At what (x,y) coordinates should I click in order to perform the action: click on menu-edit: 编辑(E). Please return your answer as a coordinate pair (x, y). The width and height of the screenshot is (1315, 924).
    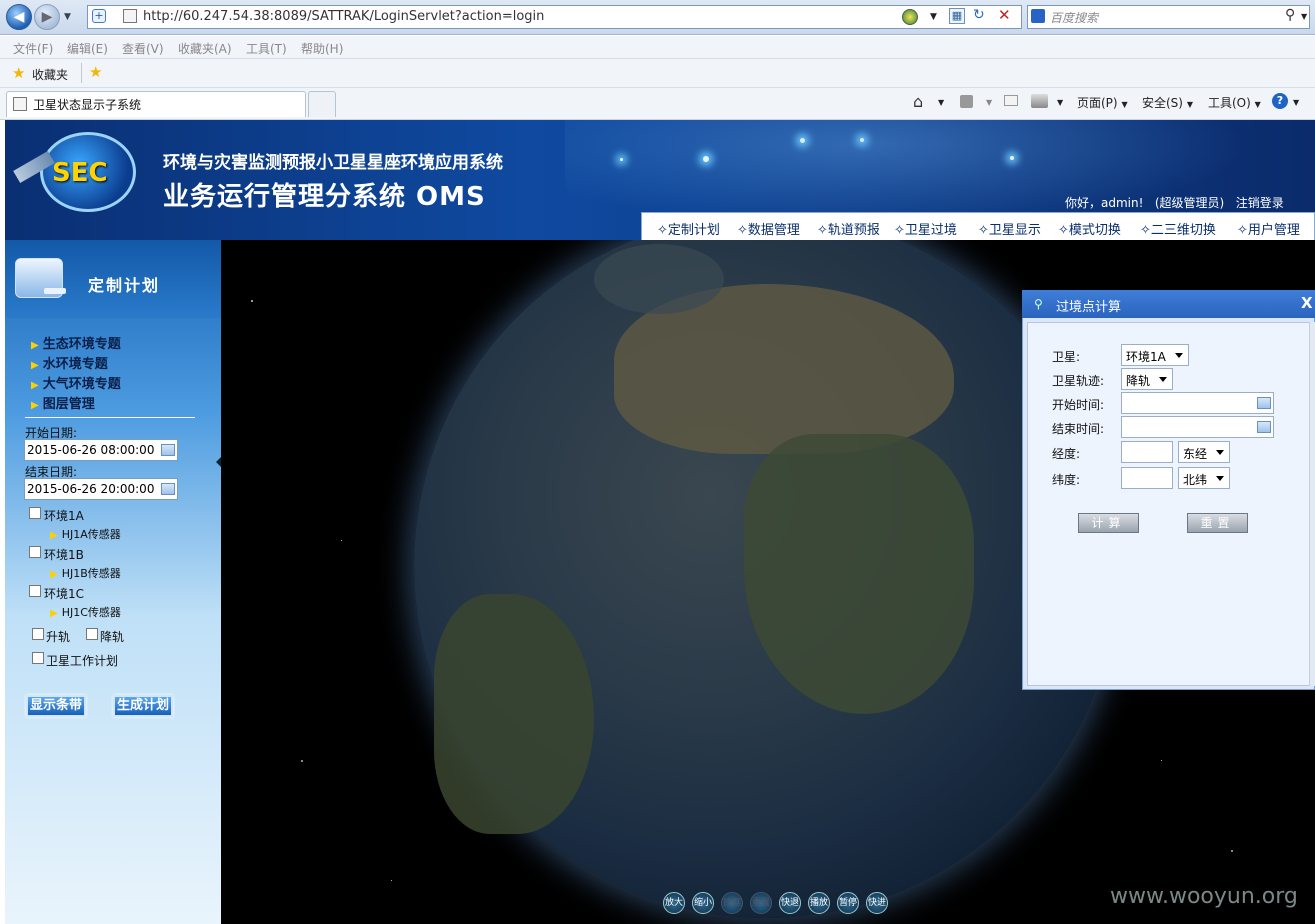
    Looking at the image, I should click on (87, 48).